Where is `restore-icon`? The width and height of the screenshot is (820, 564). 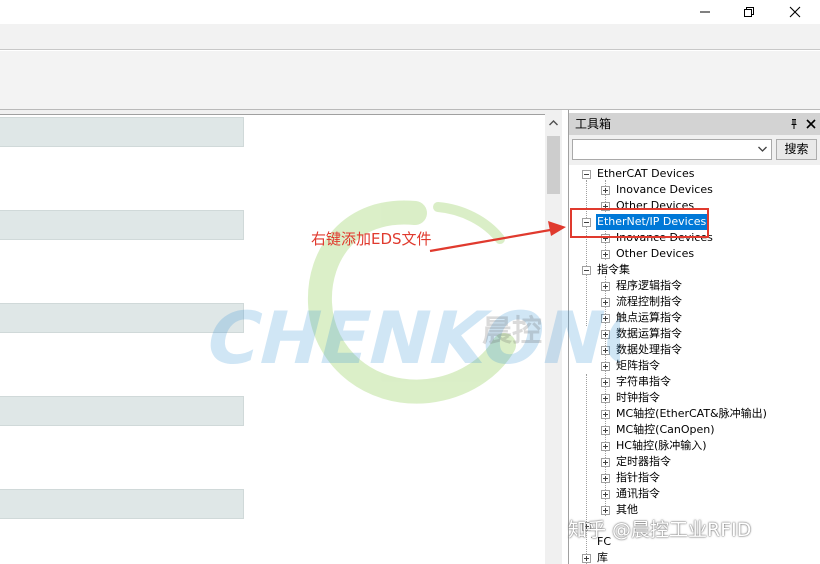
restore-icon is located at coordinates (749, 12).